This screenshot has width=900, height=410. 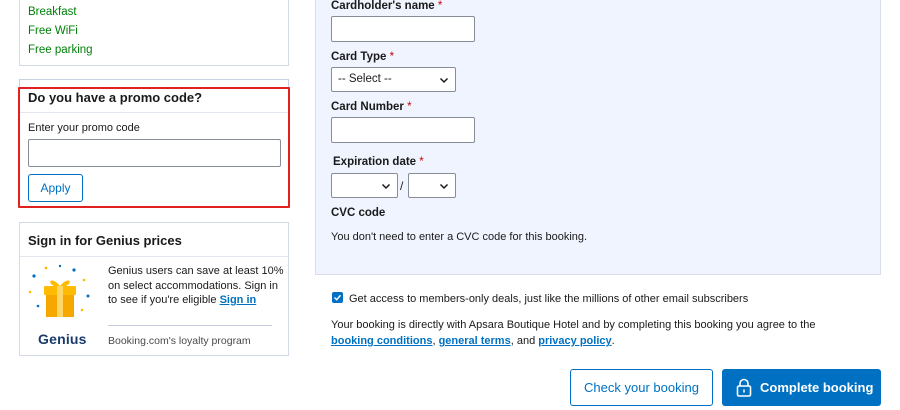 I want to click on check-booking-button: Check your booking, so click(x=641, y=387).